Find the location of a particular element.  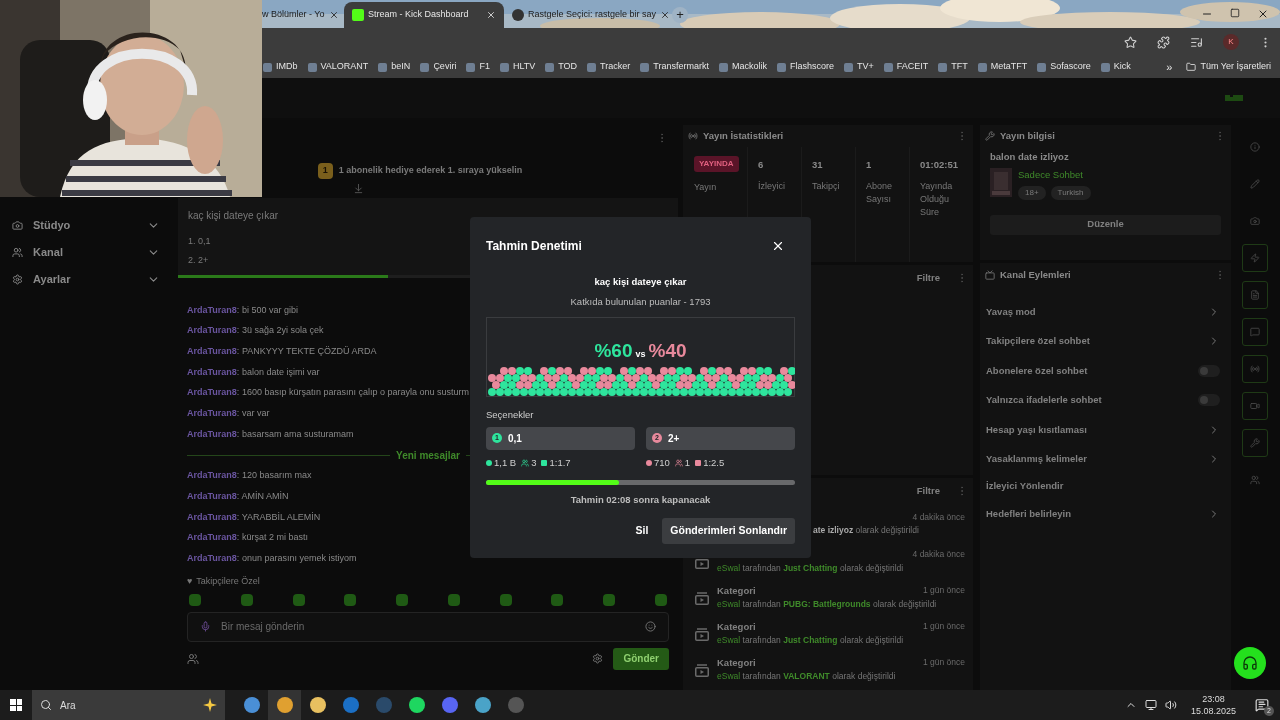

bookmark-link: F1 is located at coordinates (478, 67).